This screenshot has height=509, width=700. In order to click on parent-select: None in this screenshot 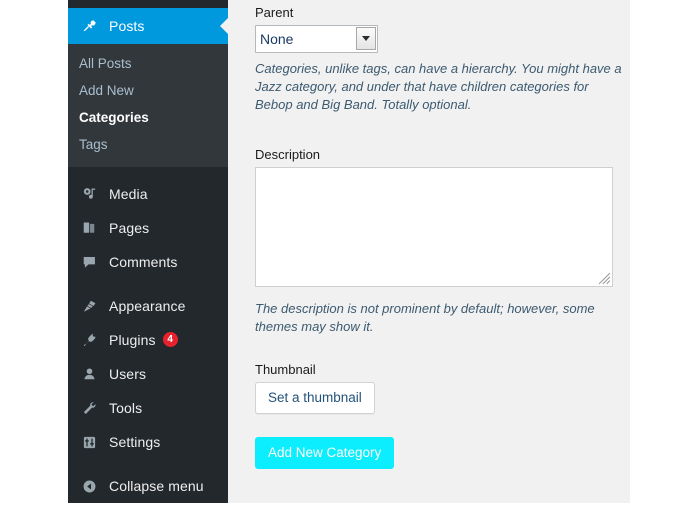, I will do `click(316, 39)`.